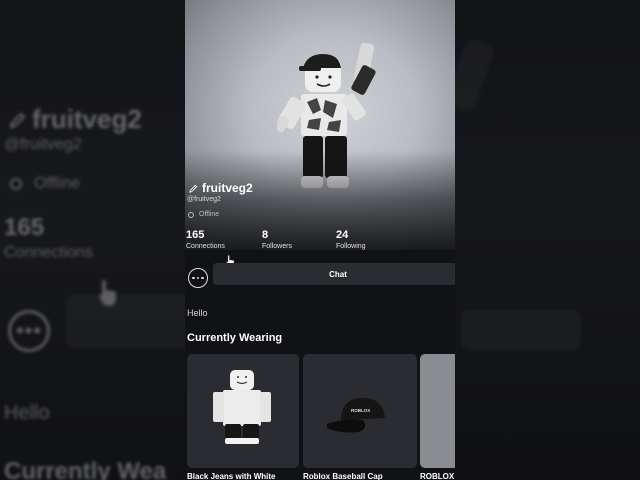 This screenshot has height=480, width=640. I want to click on presence-status: Offline, so click(203, 214).